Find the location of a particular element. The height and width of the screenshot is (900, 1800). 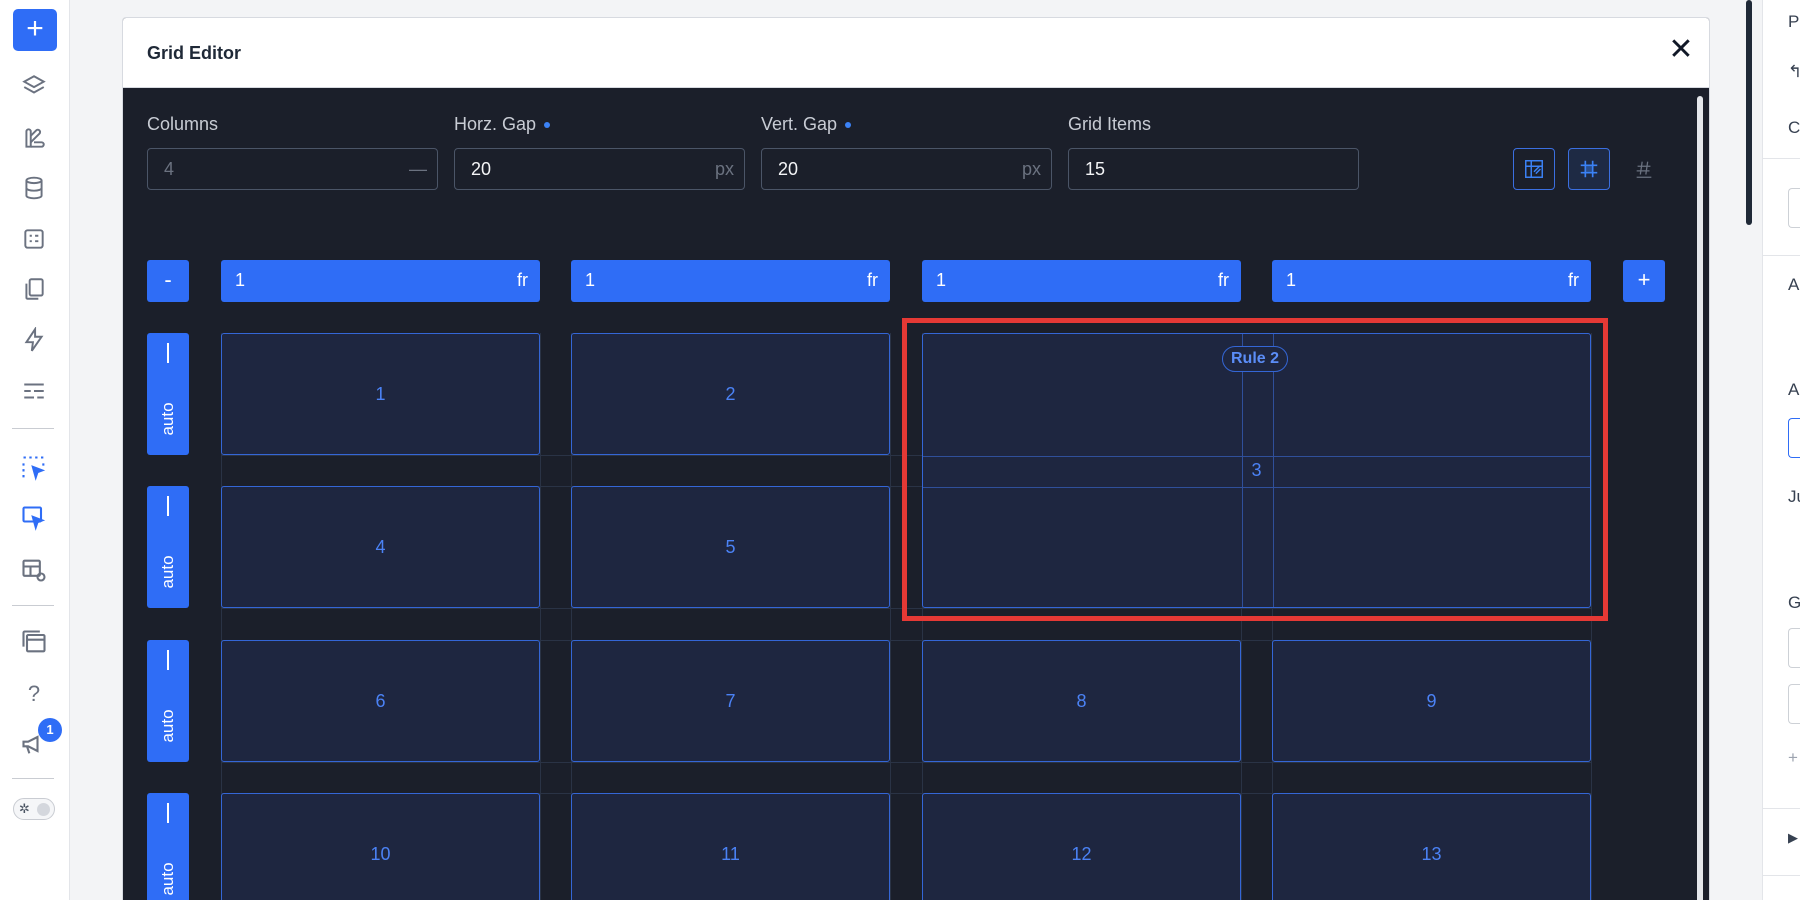

theme-toggle: ✲ is located at coordinates (34, 809).